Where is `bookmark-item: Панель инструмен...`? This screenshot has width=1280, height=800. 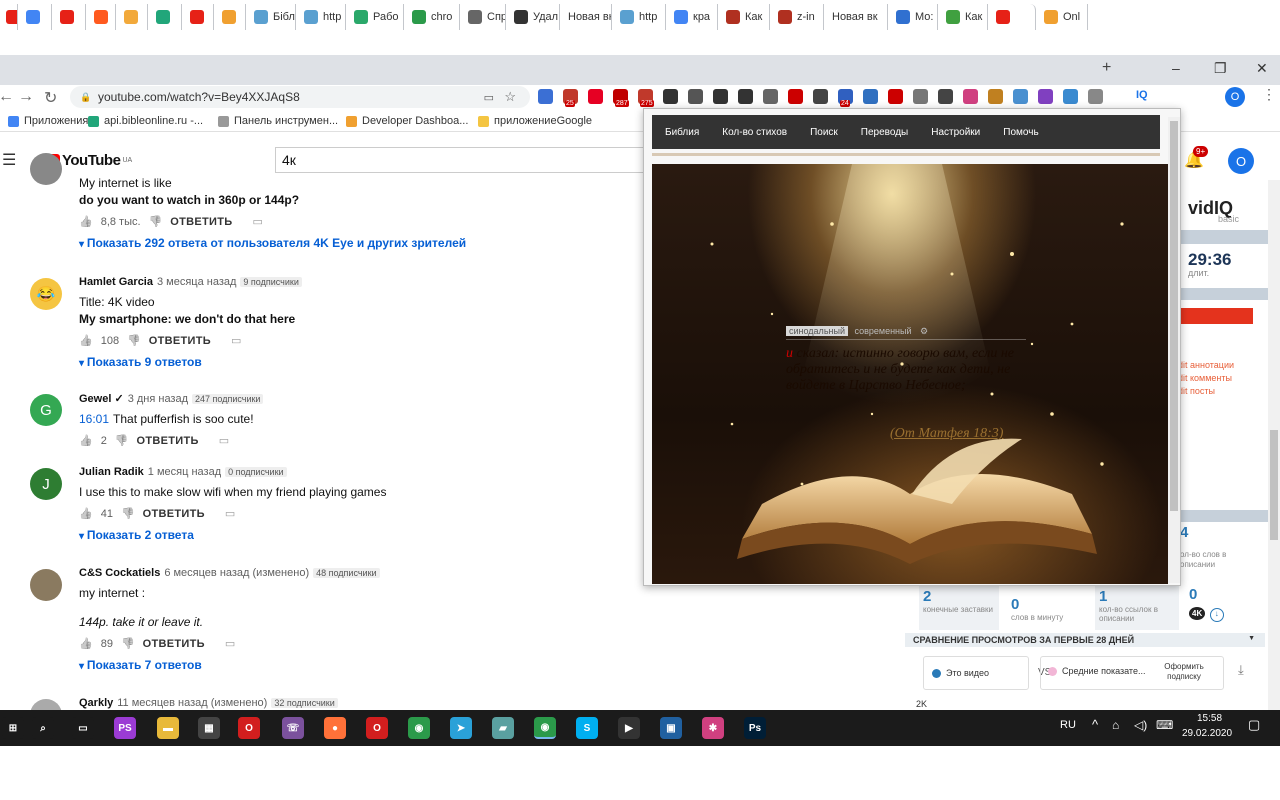 bookmark-item: Панель инструмен... is located at coordinates (278, 121).